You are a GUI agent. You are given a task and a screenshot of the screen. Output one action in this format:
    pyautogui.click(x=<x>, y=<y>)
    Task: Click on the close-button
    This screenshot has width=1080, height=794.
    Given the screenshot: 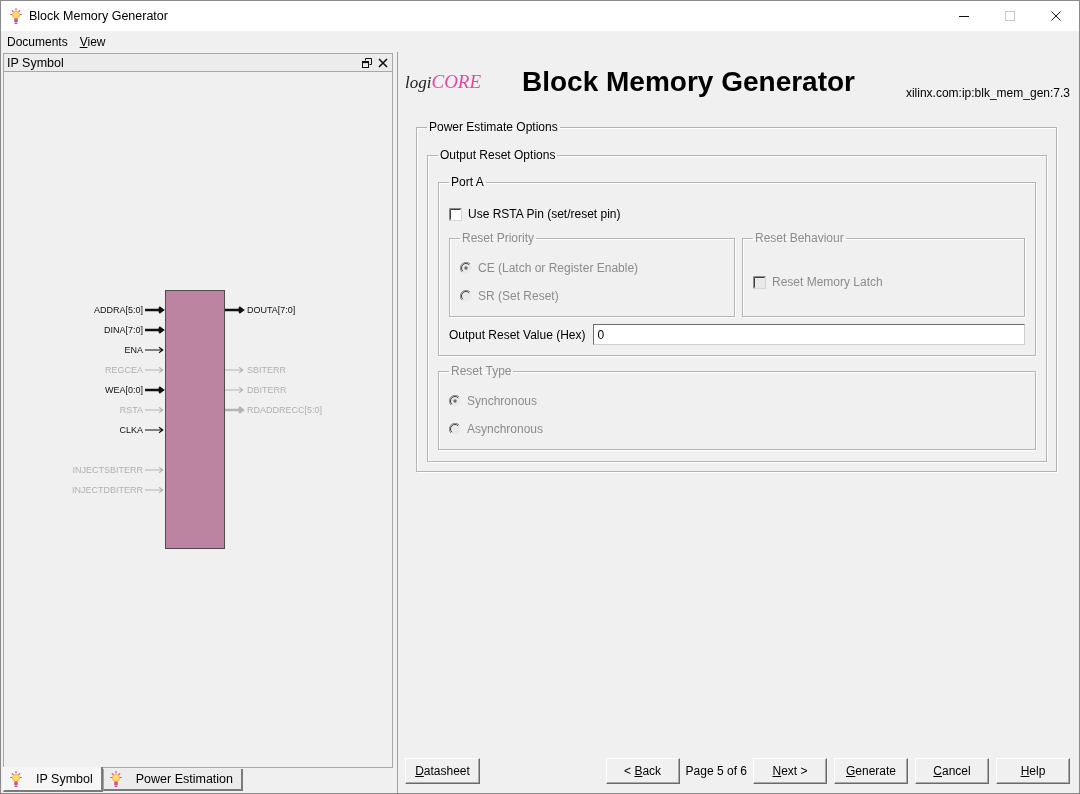 What is the action you would take?
    pyautogui.click(x=383, y=62)
    